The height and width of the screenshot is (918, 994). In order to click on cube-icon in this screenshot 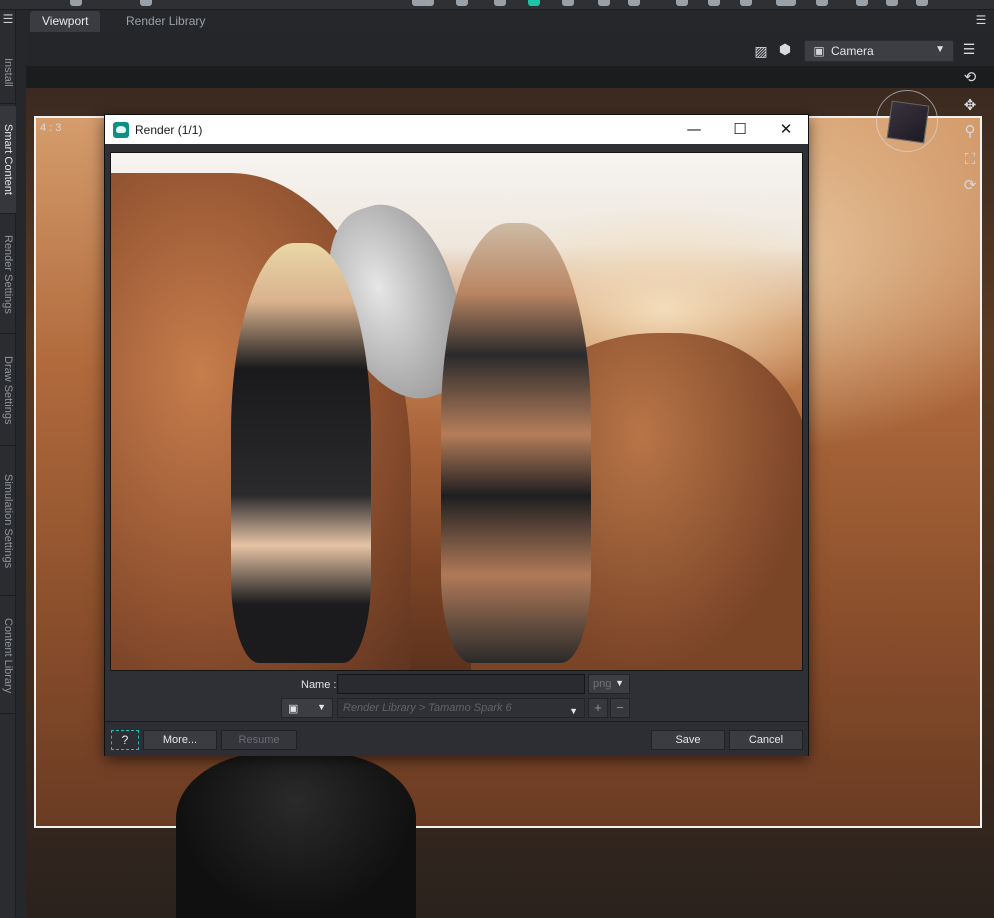, I will do `click(908, 122)`.